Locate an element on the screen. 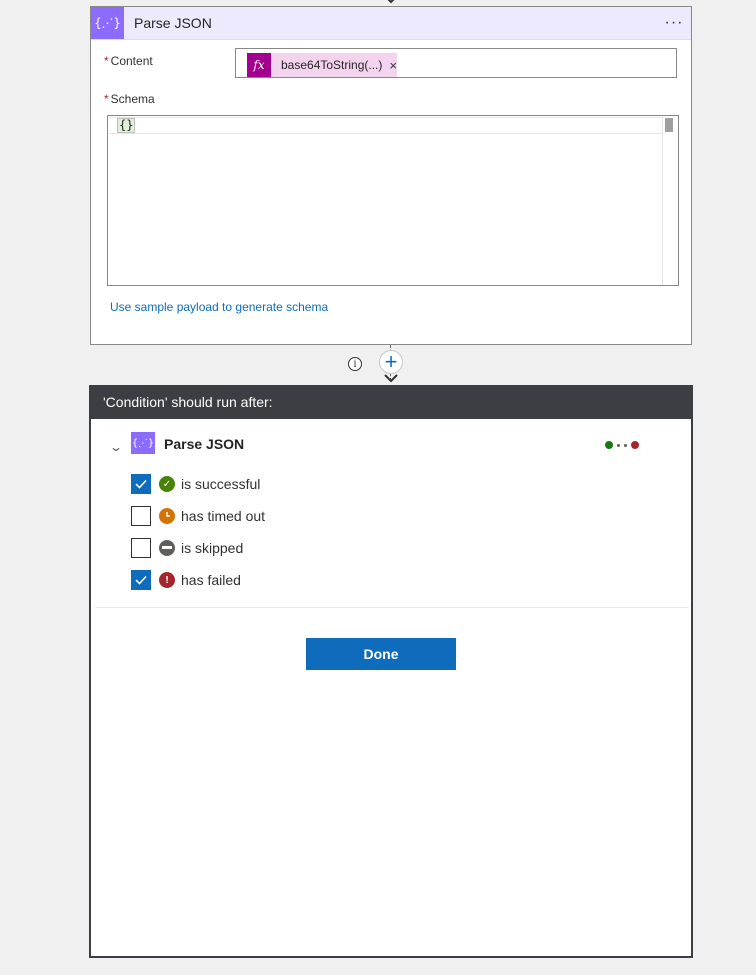 Image resolution: width=756 pixels, height=975 pixels. function-icon: fx is located at coordinates (259, 65).